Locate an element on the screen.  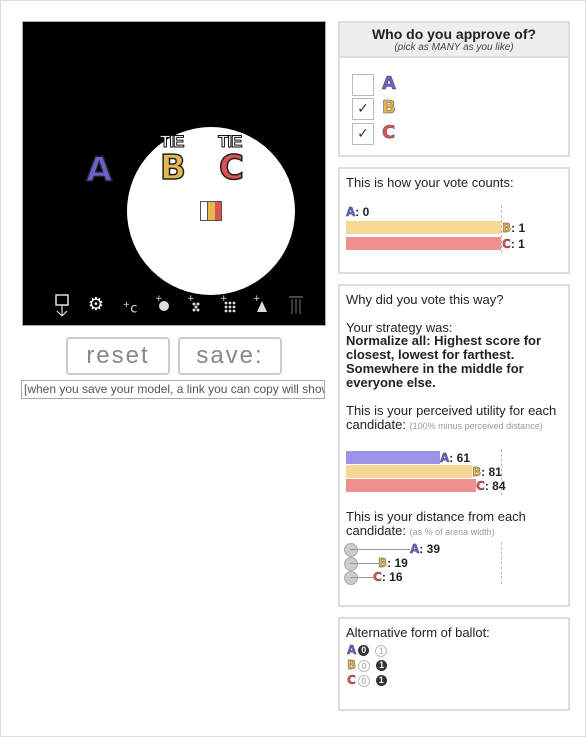
voter-marker is located at coordinates (211, 211).